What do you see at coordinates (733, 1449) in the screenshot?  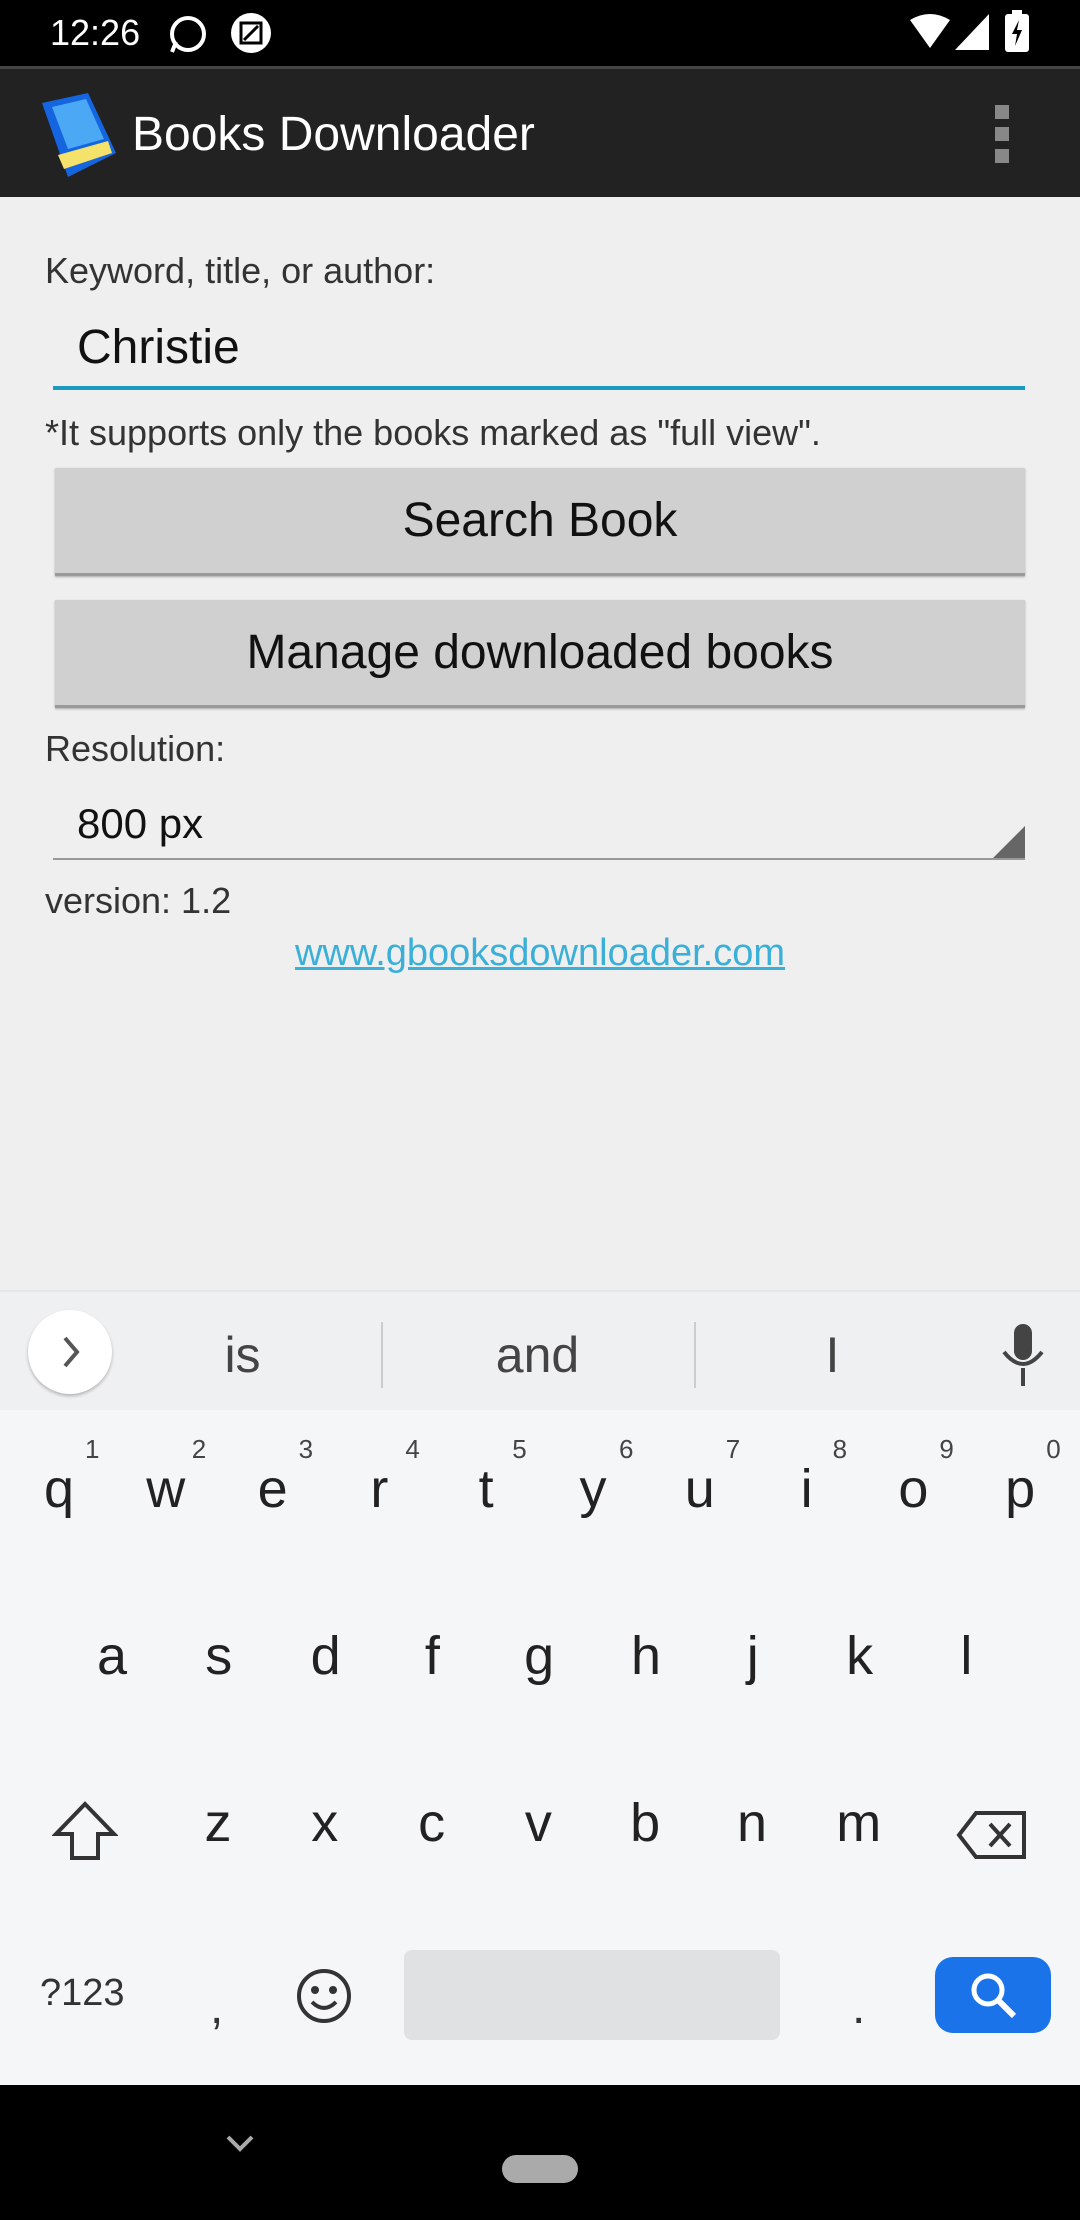 I see `key-hint-number: 7` at bounding box center [733, 1449].